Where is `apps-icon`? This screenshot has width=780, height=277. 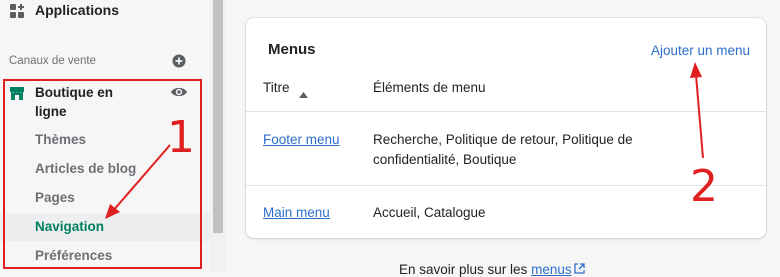 apps-icon is located at coordinates (17, 12).